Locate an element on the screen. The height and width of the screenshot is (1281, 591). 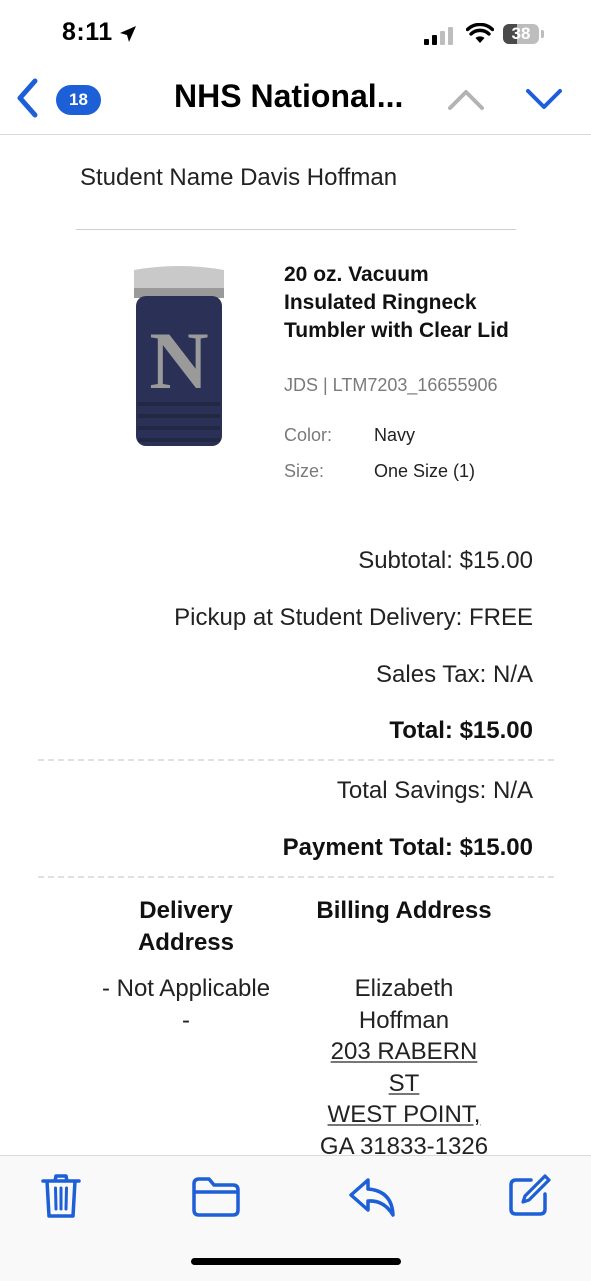
subtotal: Subtotal: $15.00 is located at coordinates (445, 560).